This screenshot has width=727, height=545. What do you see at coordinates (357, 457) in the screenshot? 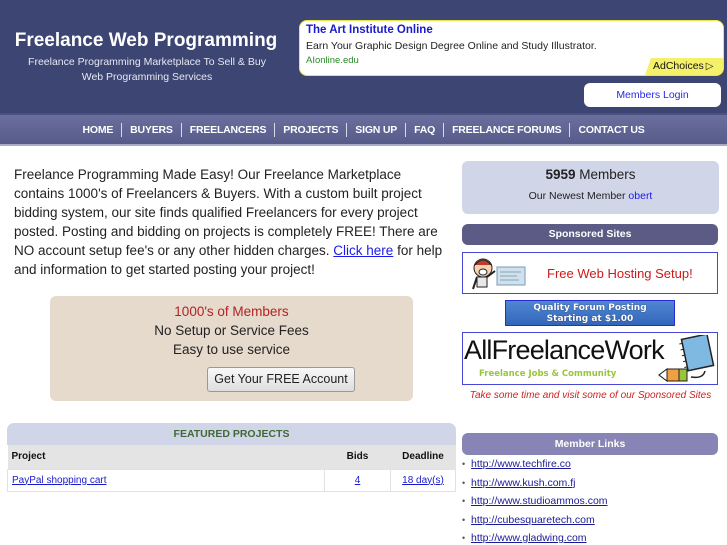
I see `column-bids: Bids` at bounding box center [357, 457].